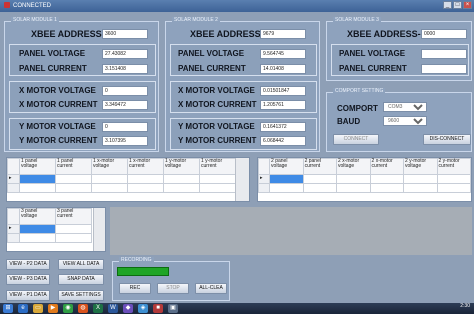  I want to click on module-1-x-current-label: X MOTOR CURRENT, so click(58, 104).